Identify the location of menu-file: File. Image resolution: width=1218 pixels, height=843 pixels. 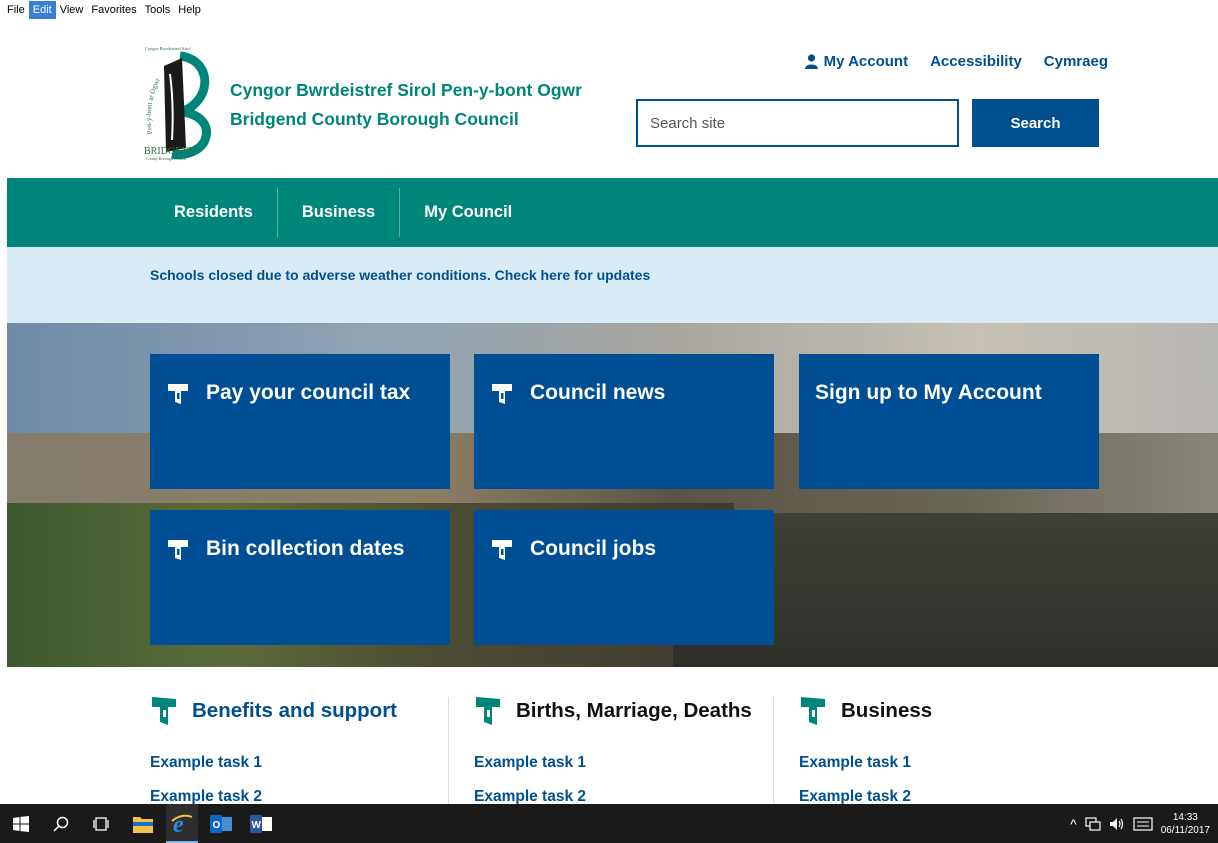
(16, 10).